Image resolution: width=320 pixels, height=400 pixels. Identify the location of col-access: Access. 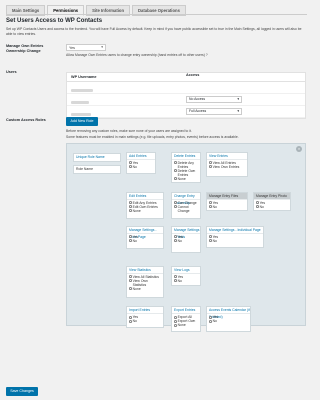
(193, 75).